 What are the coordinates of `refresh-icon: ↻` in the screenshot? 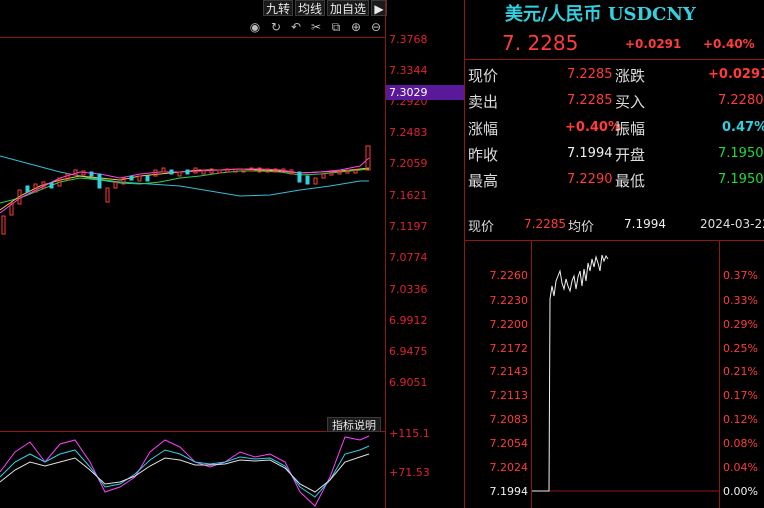 It's located at (276, 27).